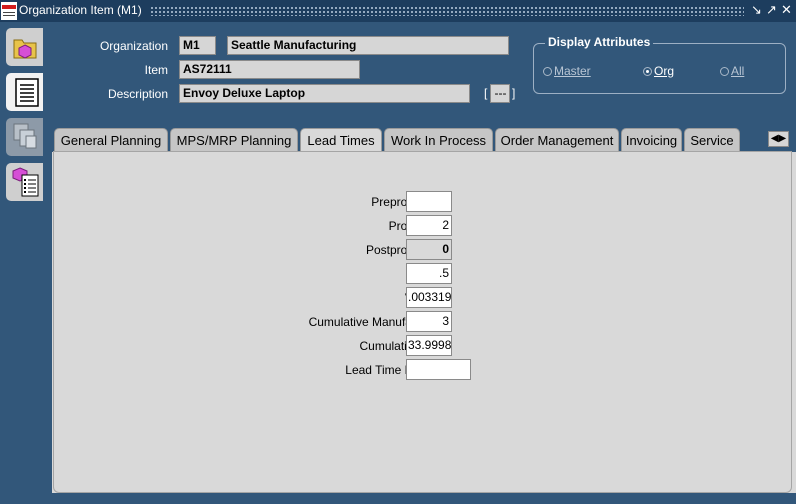 This screenshot has height=504, width=796. Describe the element at coordinates (324, 93) in the screenshot. I see `description-field: Envoy Deluxe Laptop` at that location.